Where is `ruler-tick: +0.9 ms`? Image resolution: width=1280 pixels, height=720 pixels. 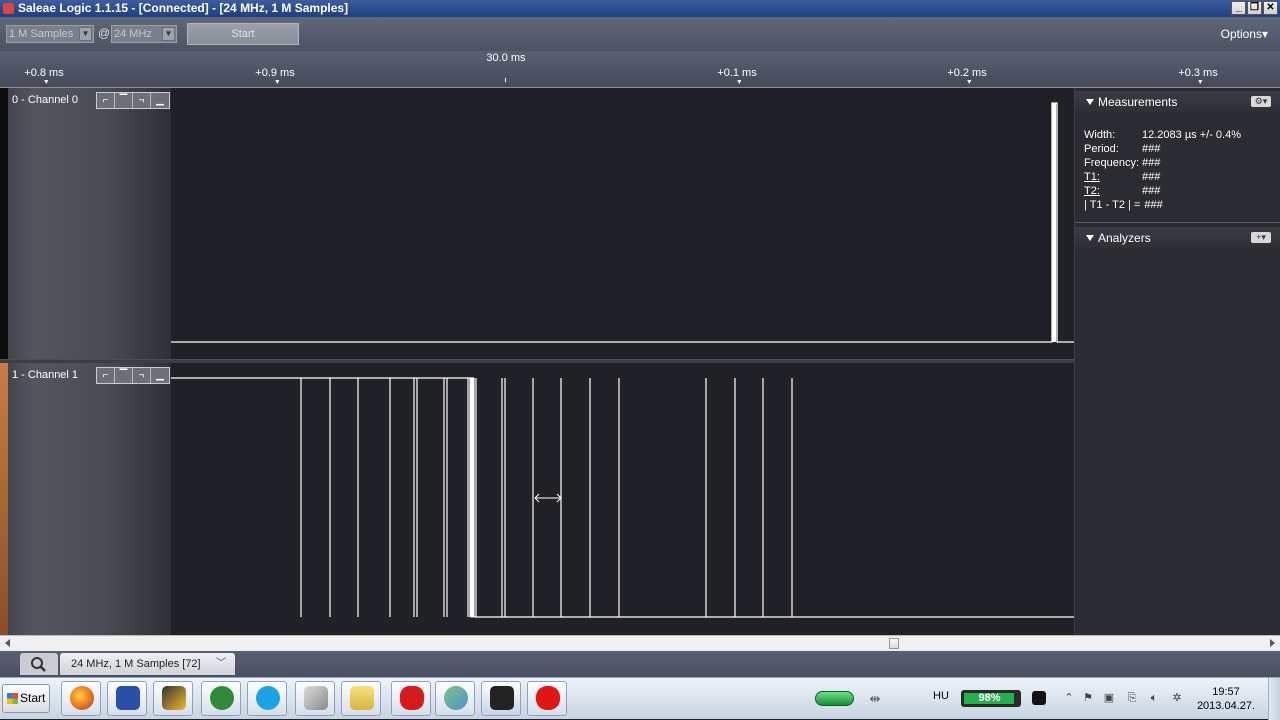 ruler-tick: +0.9 ms is located at coordinates (275, 75).